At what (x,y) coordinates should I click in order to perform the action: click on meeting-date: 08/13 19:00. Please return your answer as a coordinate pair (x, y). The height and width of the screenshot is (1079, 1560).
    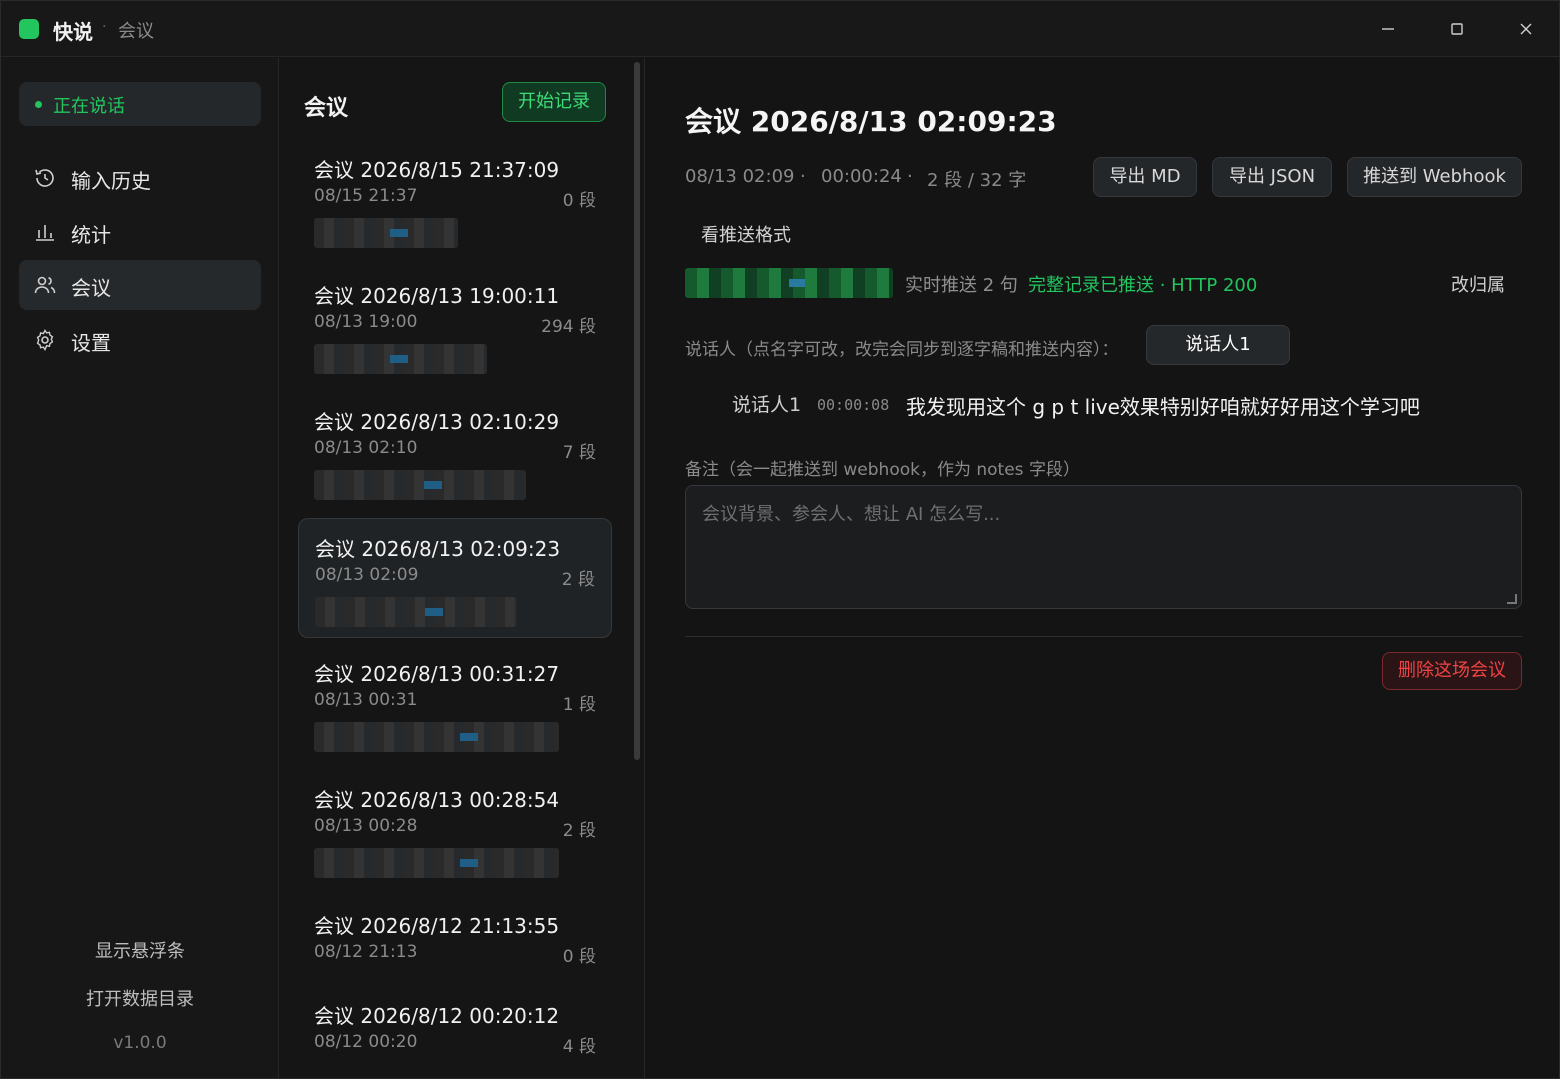
    Looking at the image, I should click on (366, 322).